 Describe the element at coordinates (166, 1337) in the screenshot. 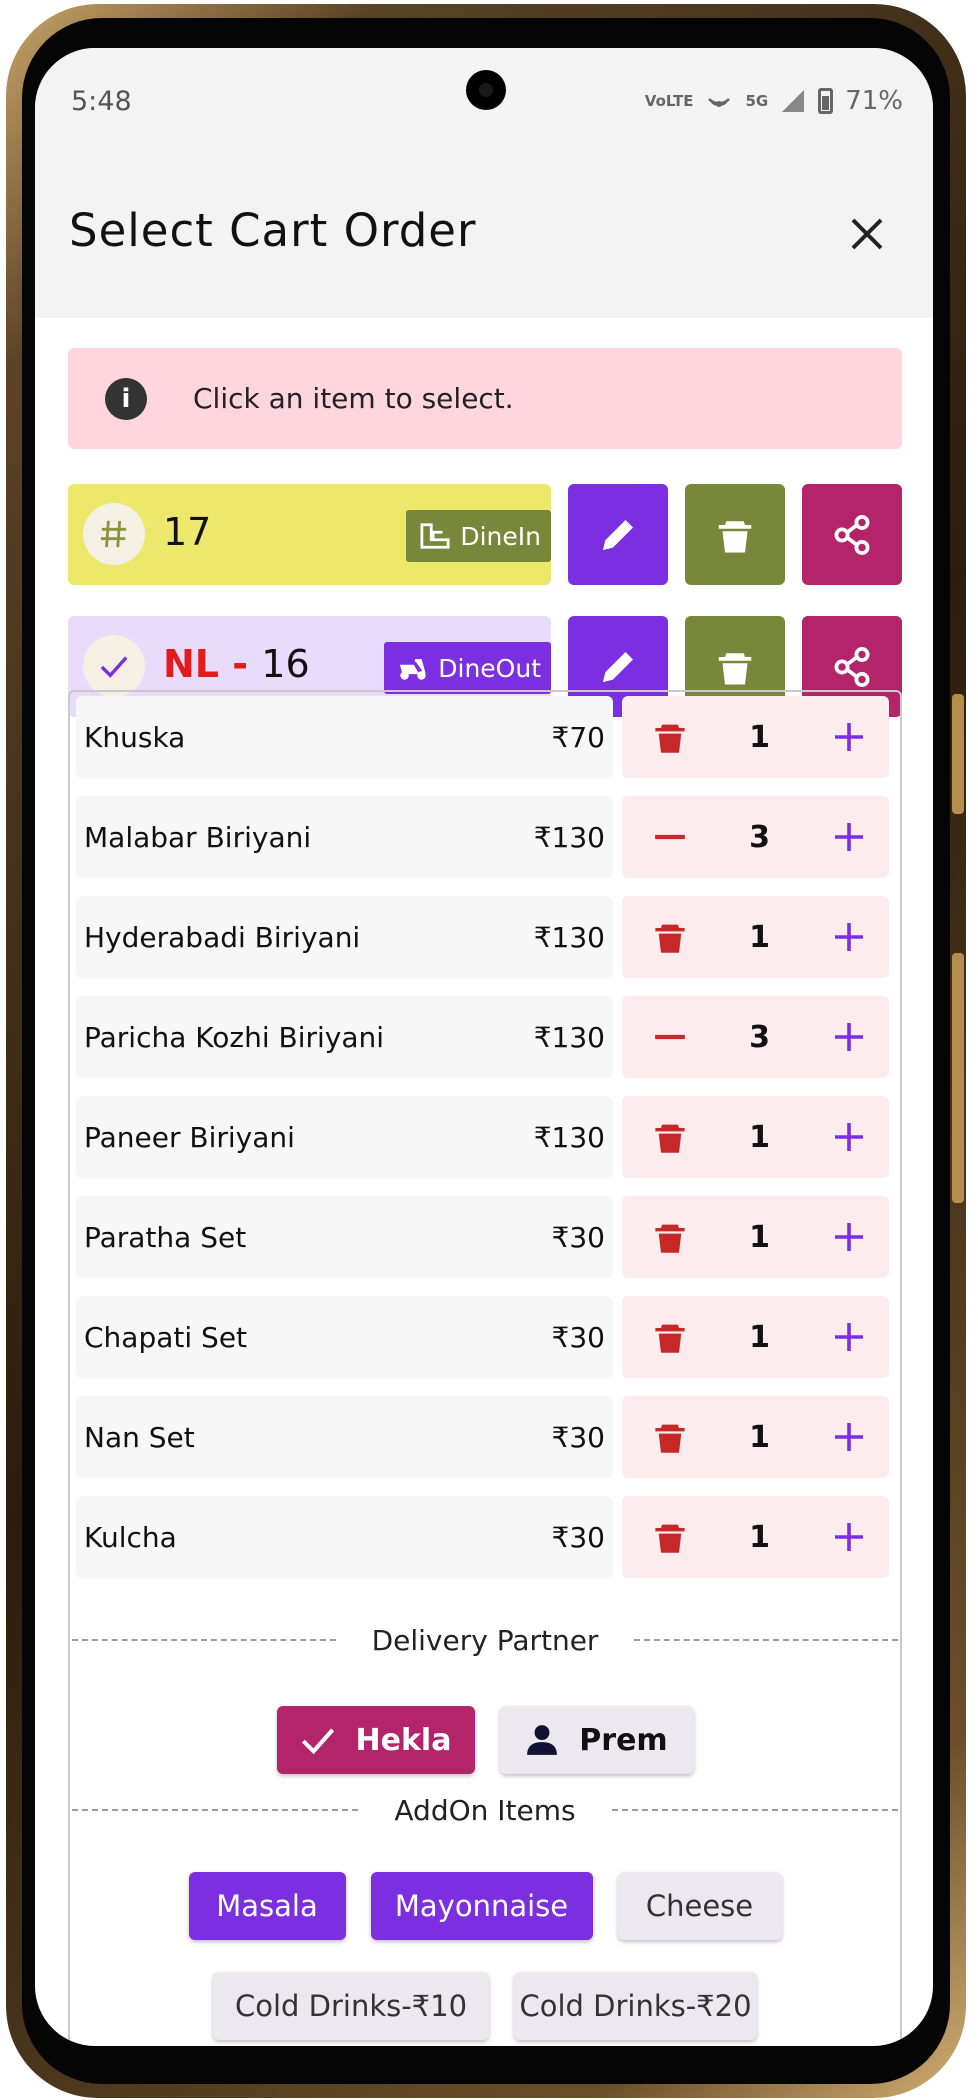

I see `item-name: Chapati Set` at that location.